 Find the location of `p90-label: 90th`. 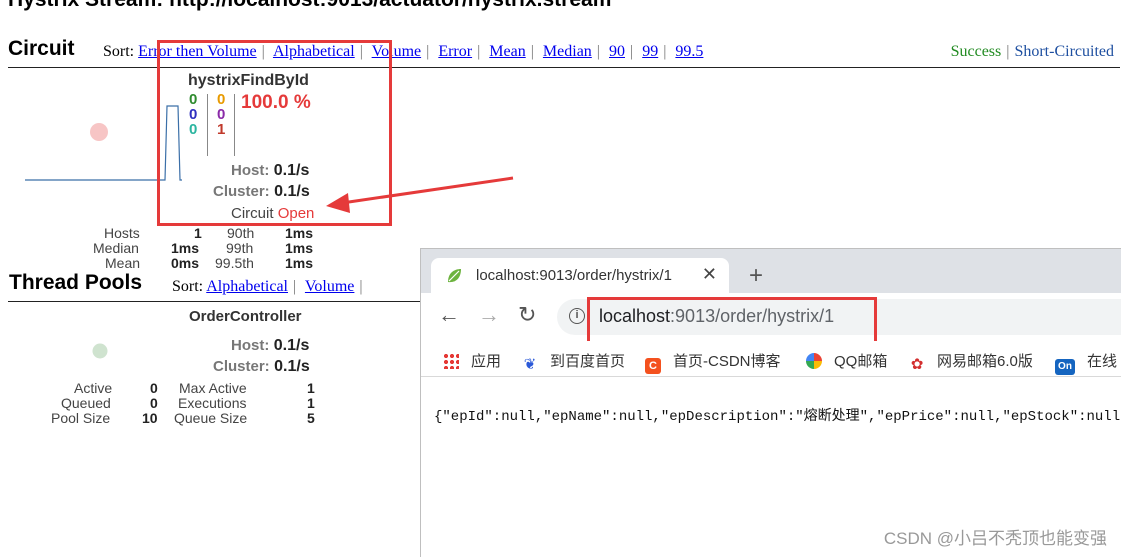

p90-label: 90th is located at coordinates (241, 233).